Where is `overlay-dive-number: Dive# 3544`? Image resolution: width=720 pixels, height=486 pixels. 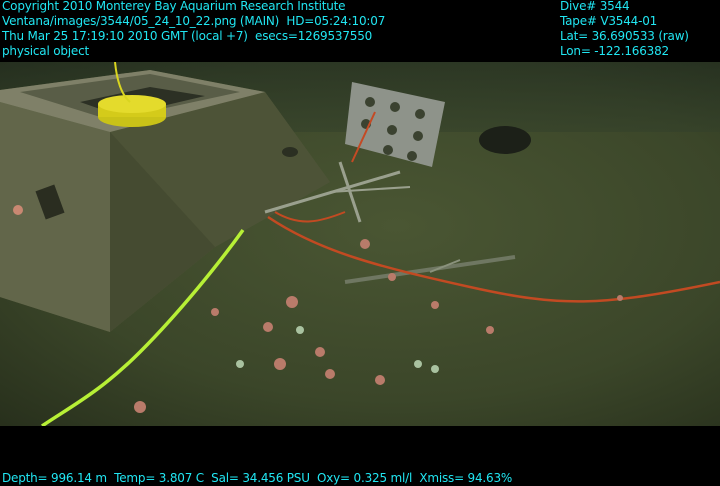
overlay-dive-number: Dive# 3544 is located at coordinates (595, 6).